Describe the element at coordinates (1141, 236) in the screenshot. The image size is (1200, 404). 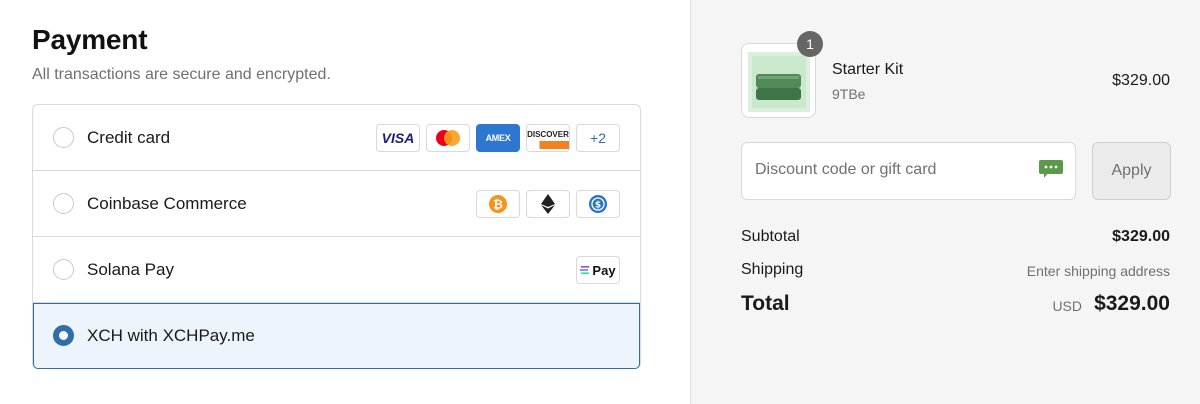
I see `subtotal-value: $329.00` at that location.